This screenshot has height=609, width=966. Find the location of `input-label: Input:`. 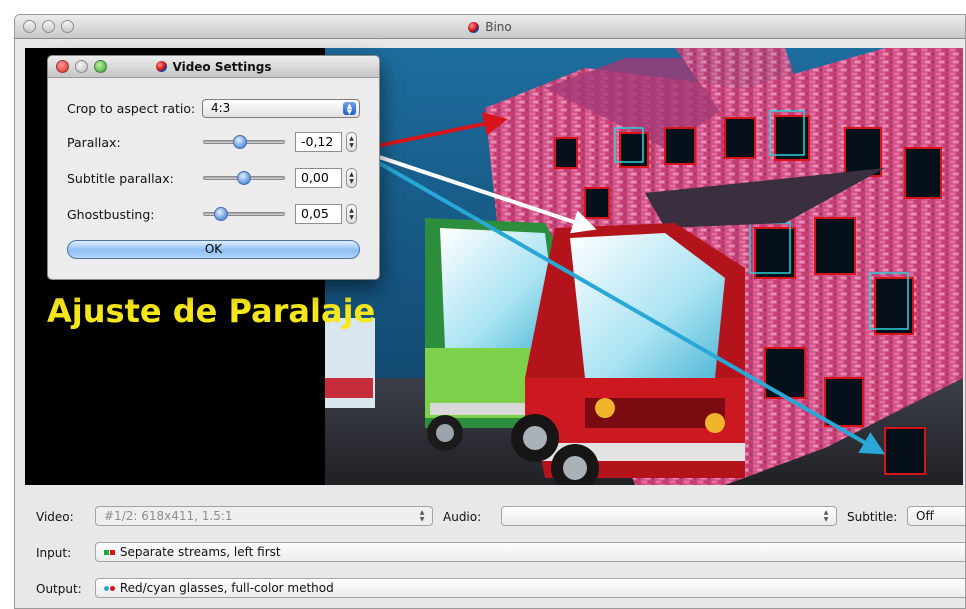

input-label: Input: is located at coordinates (54, 553).